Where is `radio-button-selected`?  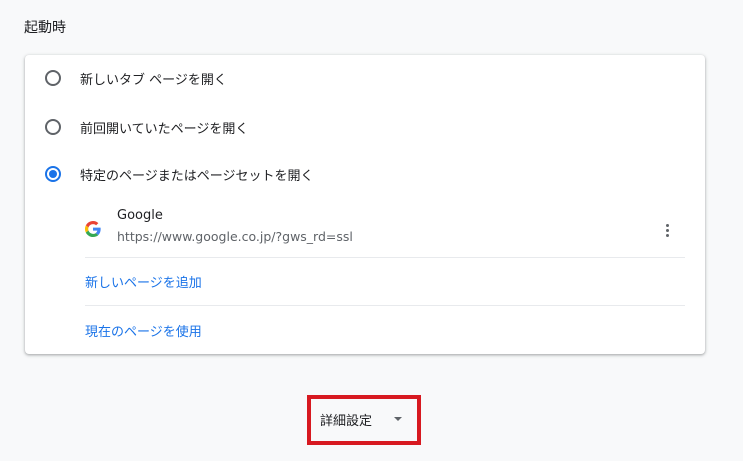 radio-button-selected is located at coordinates (53, 174).